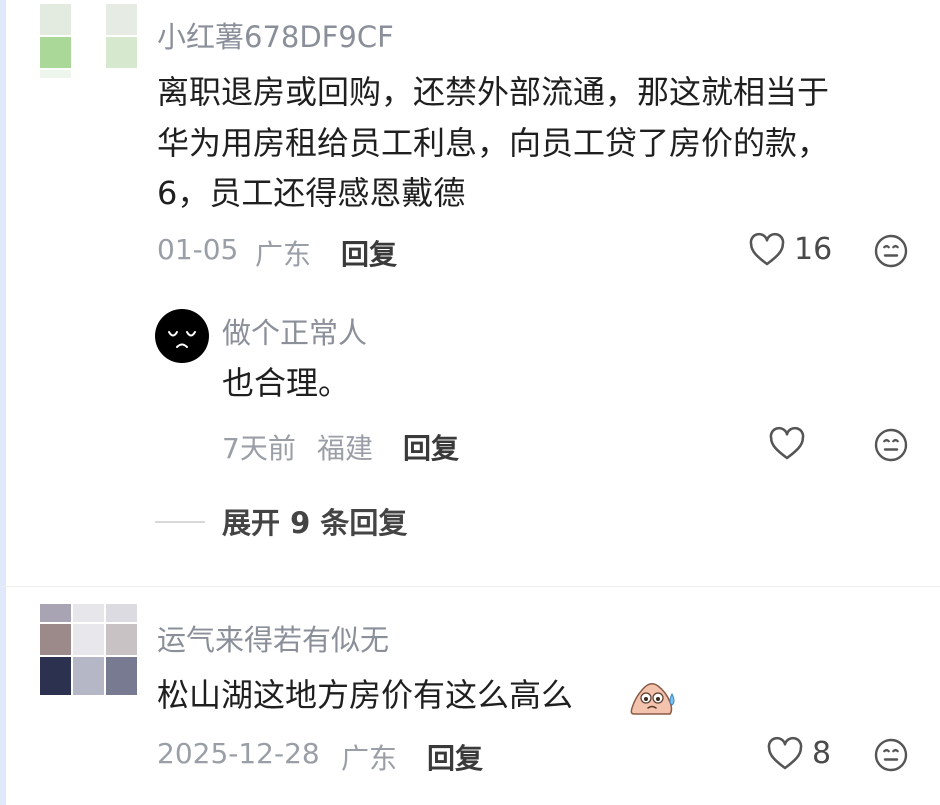  I want to click on comment-text-line: 6，员工还得感恩戴德, so click(311, 193).